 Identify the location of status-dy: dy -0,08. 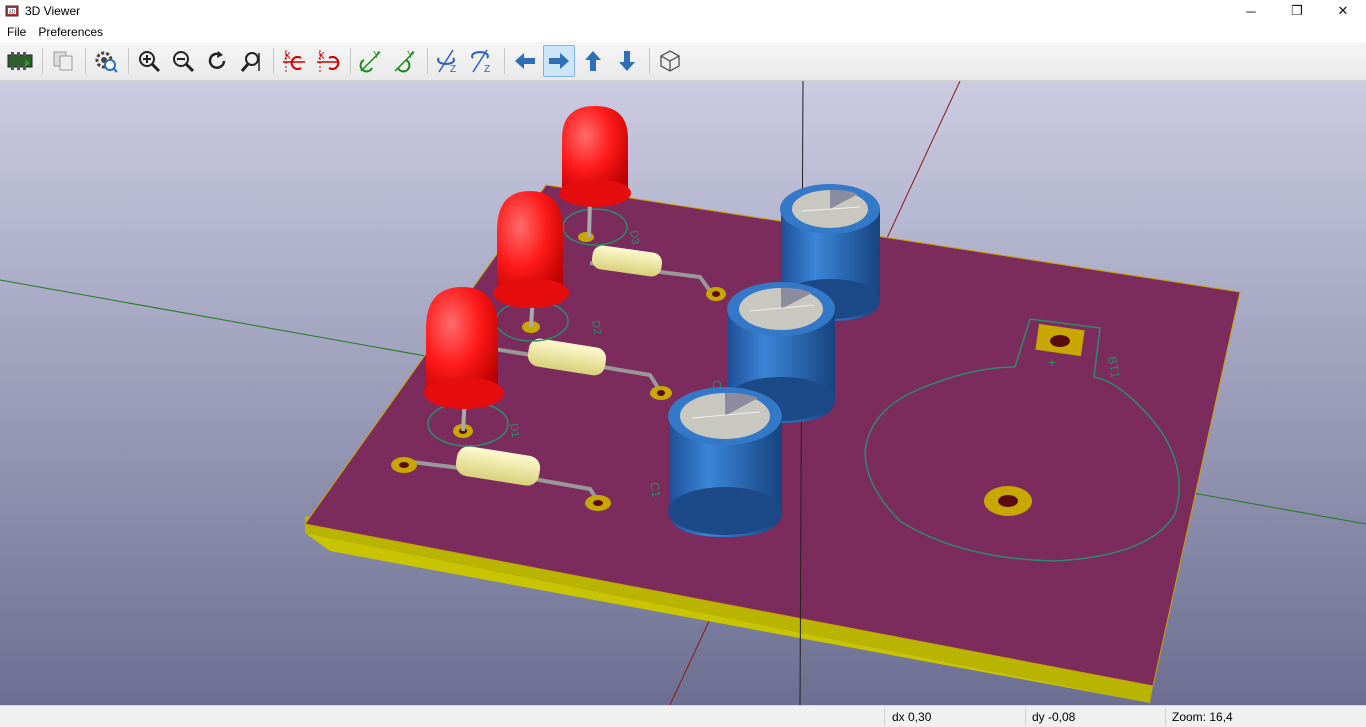
(1054, 717).